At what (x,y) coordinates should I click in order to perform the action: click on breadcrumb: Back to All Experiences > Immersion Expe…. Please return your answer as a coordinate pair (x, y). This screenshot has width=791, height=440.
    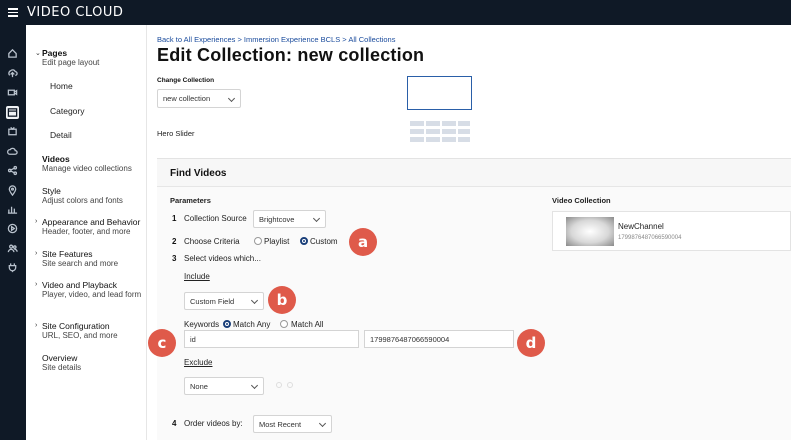
    Looking at the image, I should click on (276, 39).